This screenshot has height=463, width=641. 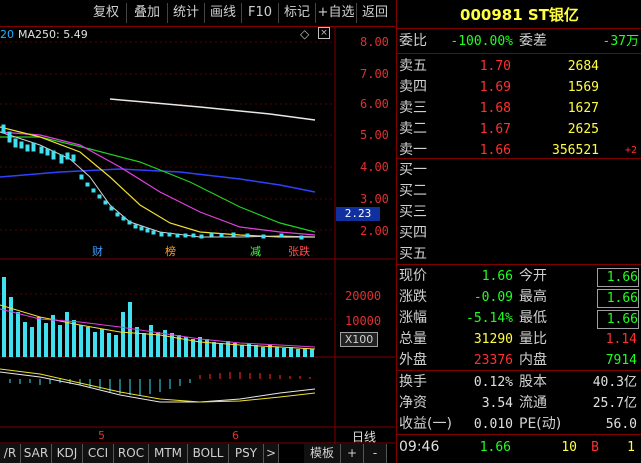 What do you see at coordinates (364, 436) in the screenshot?
I see `period-label: 日线` at bounding box center [364, 436].